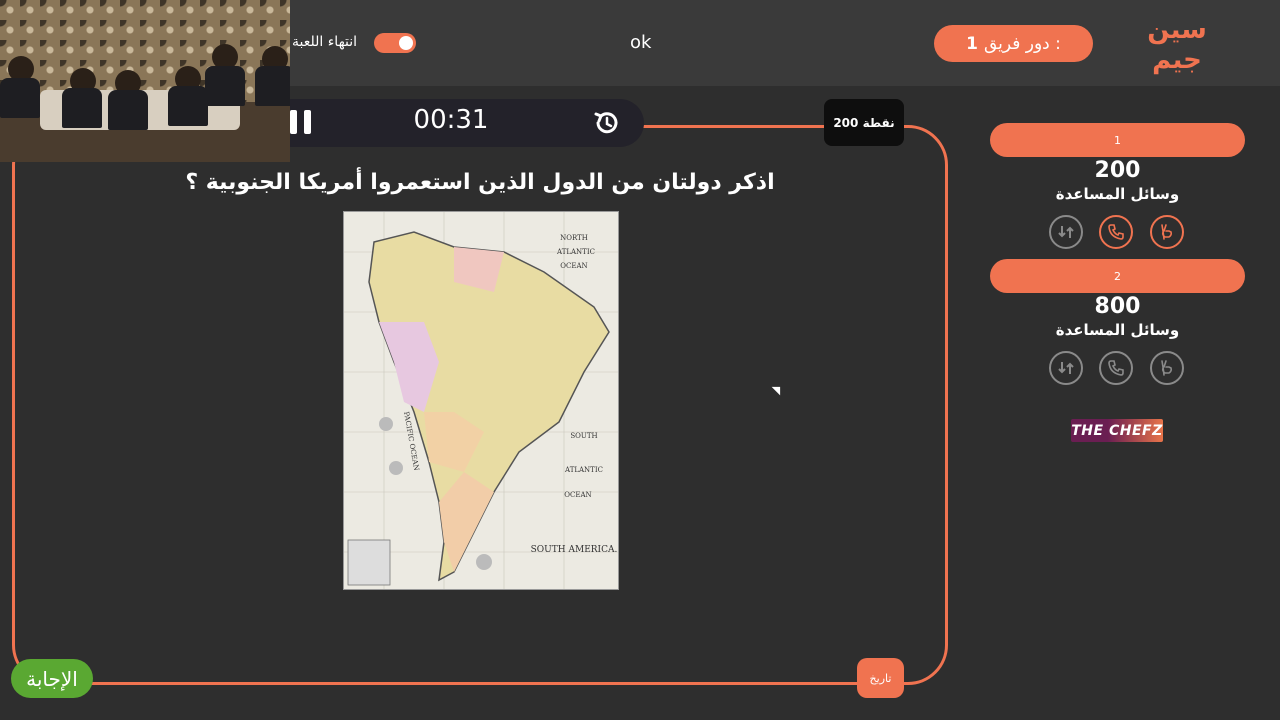 The height and width of the screenshot is (720, 1280). Describe the element at coordinates (406, 43) in the screenshot. I see `toggle-knob` at that location.